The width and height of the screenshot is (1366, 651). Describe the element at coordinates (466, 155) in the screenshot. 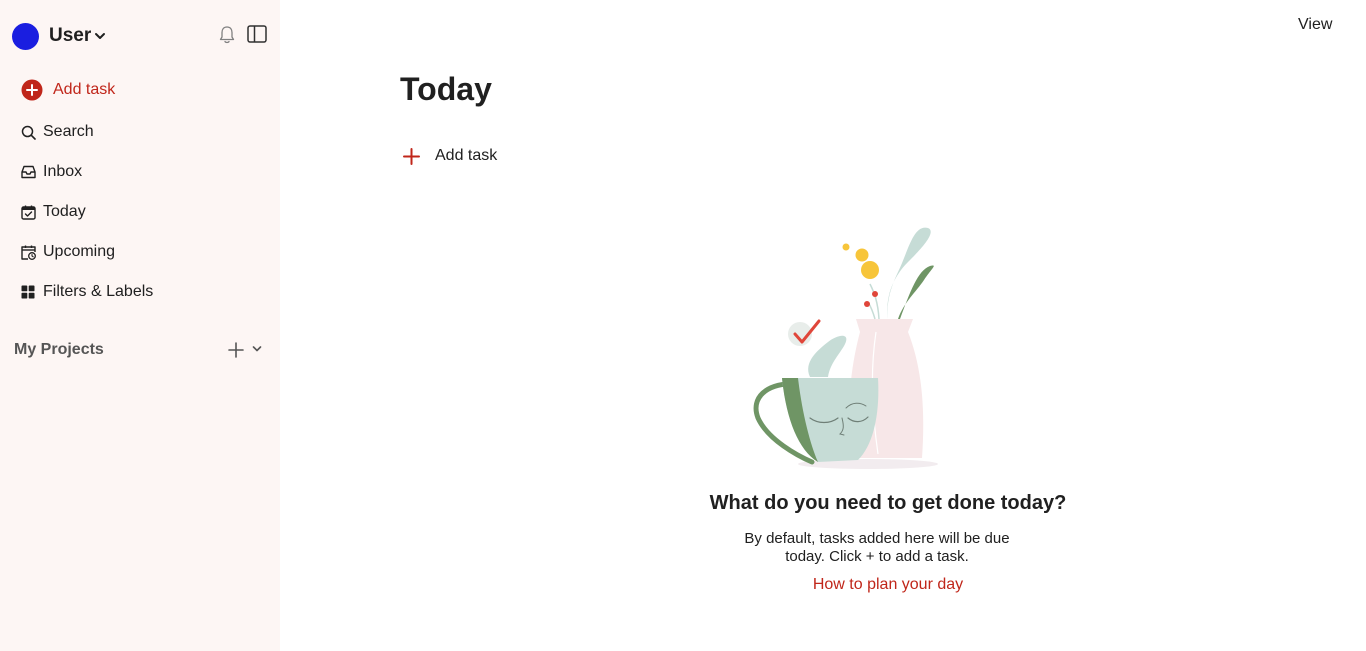

I see `add-task-label: Add task` at that location.